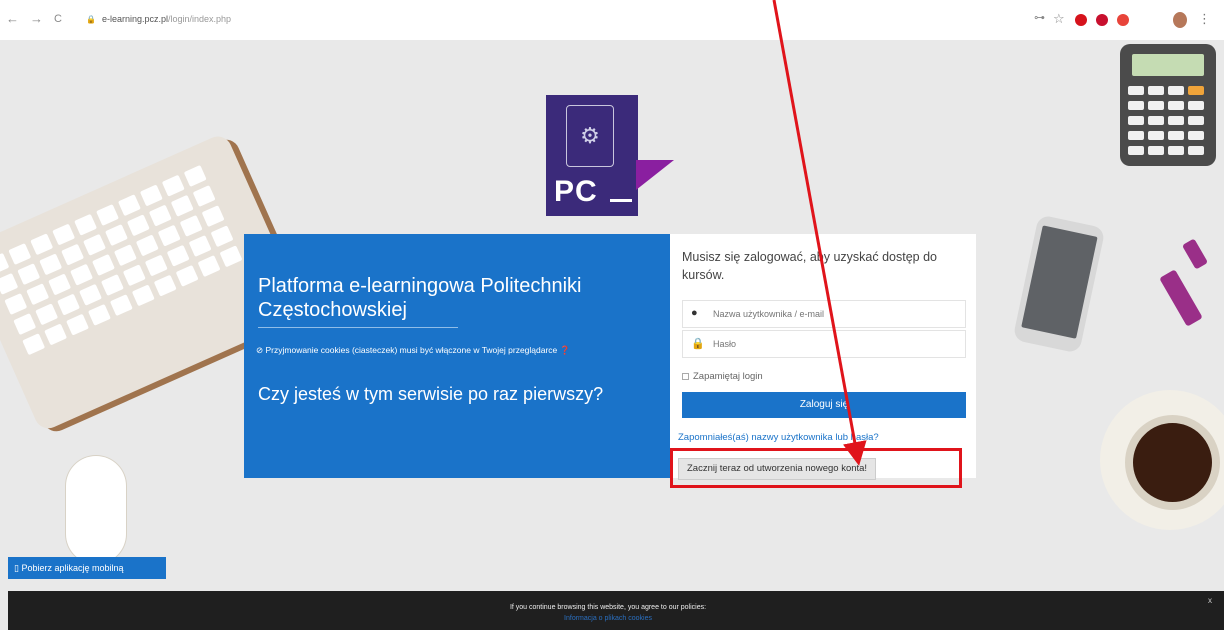 Image resolution: width=1224 pixels, height=630 pixels. Describe the element at coordinates (1180, 20) in the screenshot. I see `profile-avatar` at that location.